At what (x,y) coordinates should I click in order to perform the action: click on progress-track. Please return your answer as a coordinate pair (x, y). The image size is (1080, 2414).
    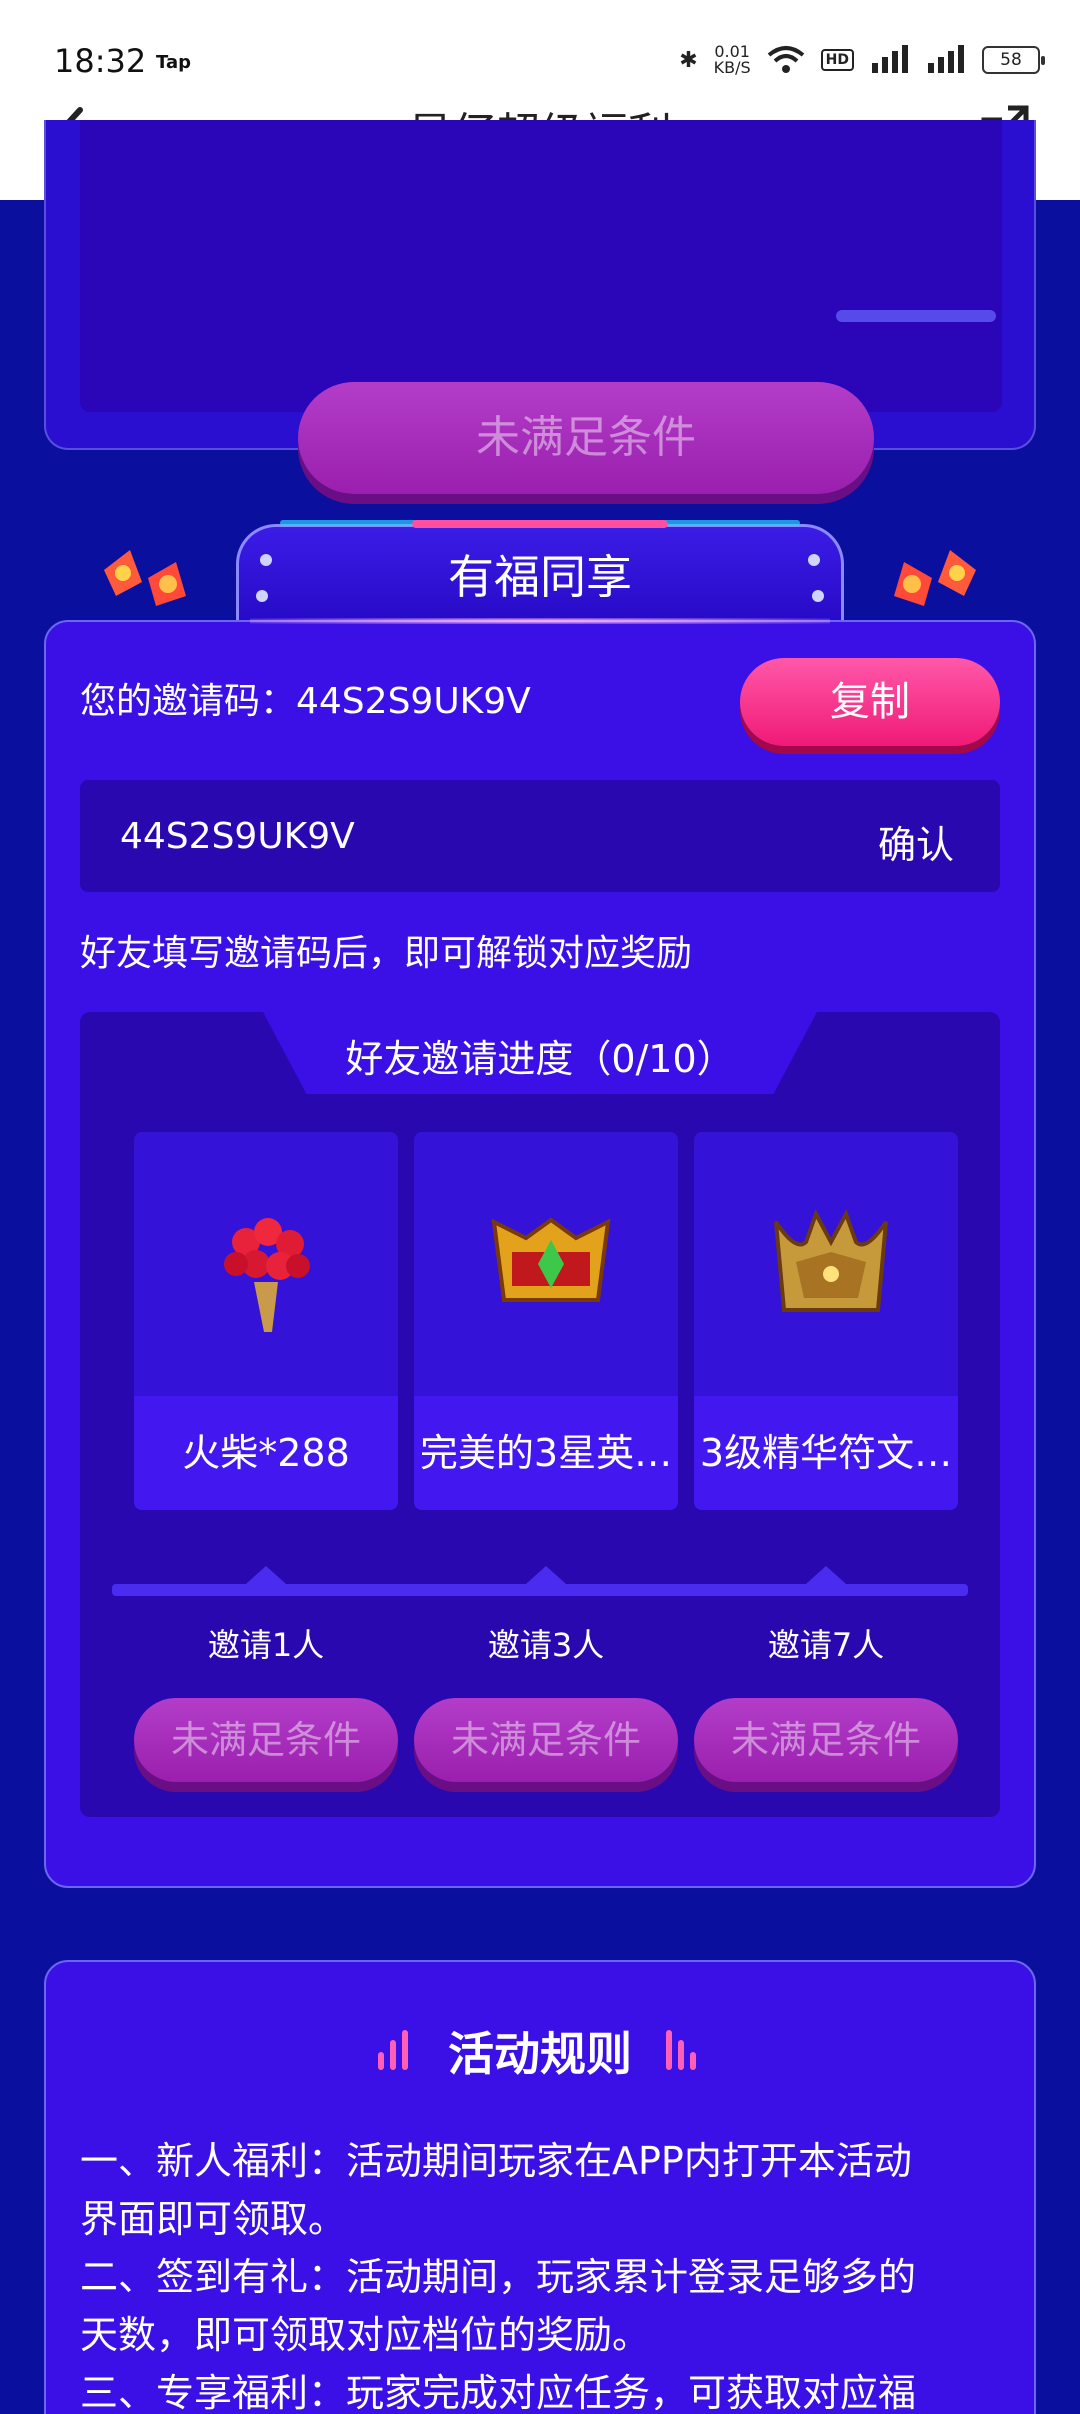
    Looking at the image, I should click on (540, 1590).